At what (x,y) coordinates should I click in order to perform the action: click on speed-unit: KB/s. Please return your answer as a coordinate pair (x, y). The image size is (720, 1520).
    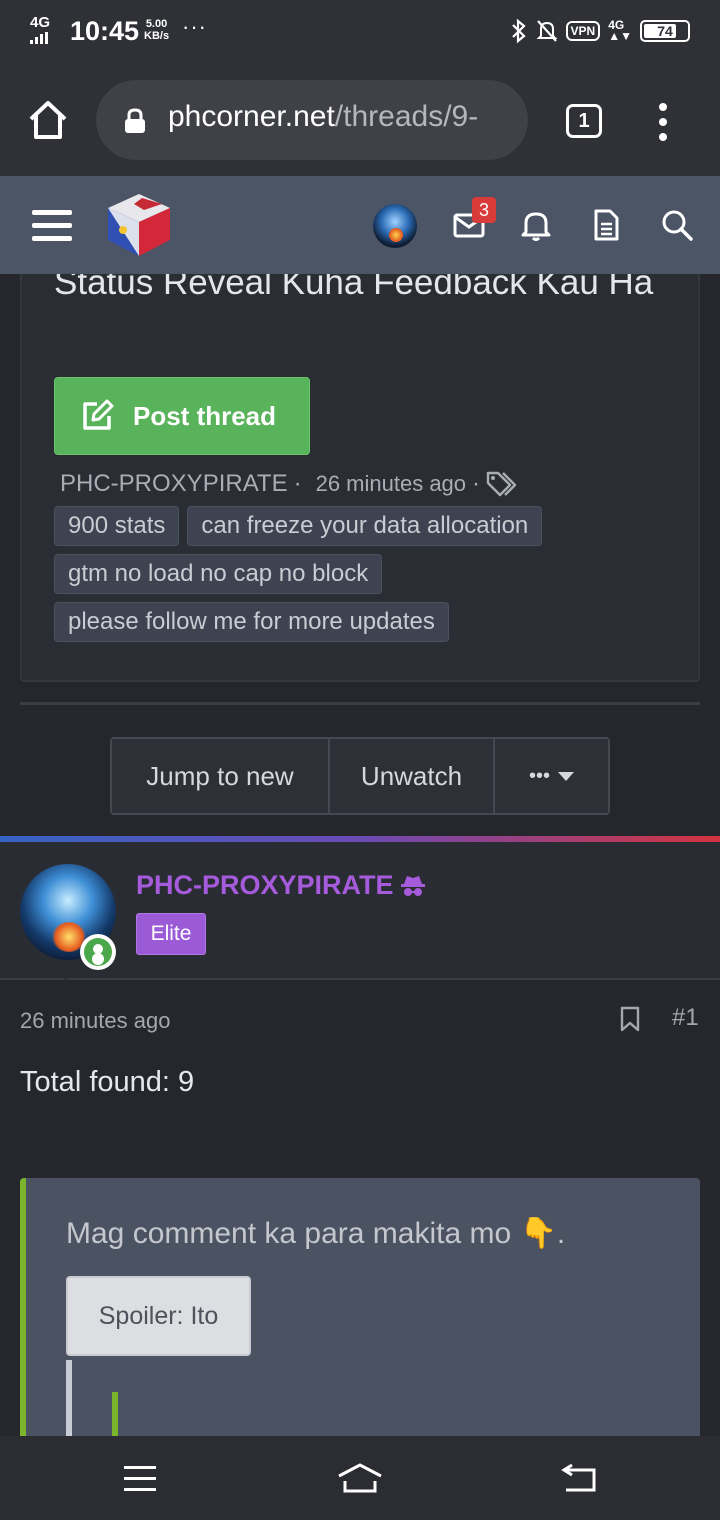
    Looking at the image, I should click on (157, 36).